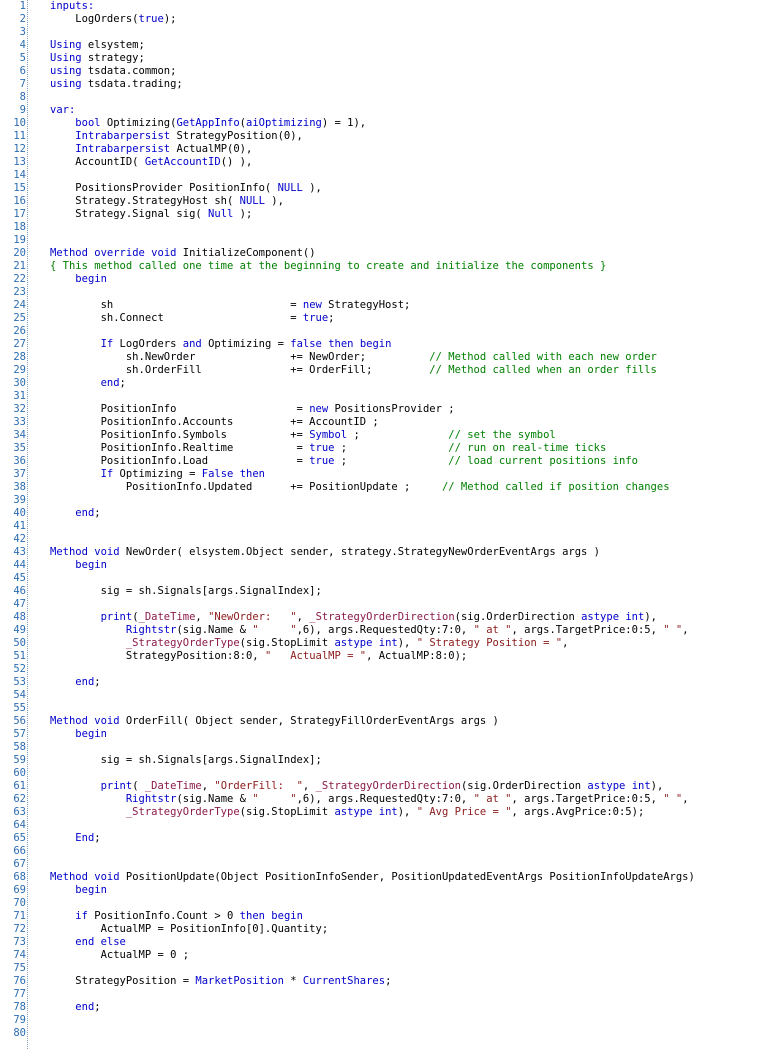 The height and width of the screenshot is (1049, 764). What do you see at coordinates (382, 903) in the screenshot?
I see `code-line: 70` at bounding box center [382, 903].